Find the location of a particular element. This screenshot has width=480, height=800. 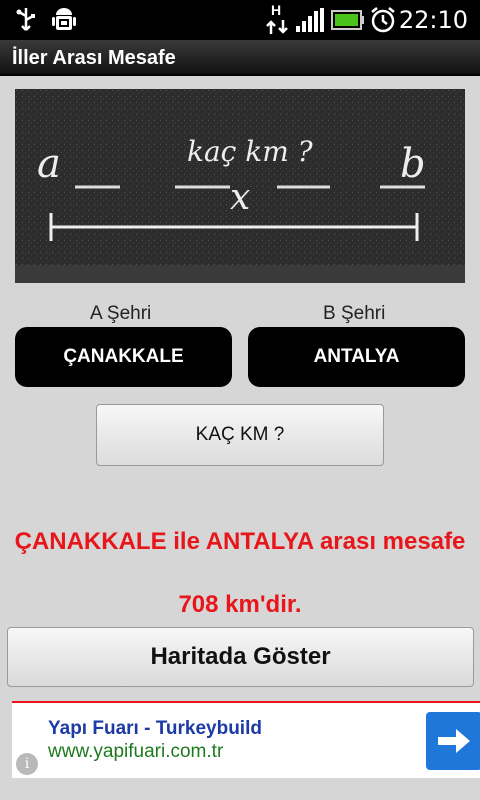

usb-icon is located at coordinates (26, 22).